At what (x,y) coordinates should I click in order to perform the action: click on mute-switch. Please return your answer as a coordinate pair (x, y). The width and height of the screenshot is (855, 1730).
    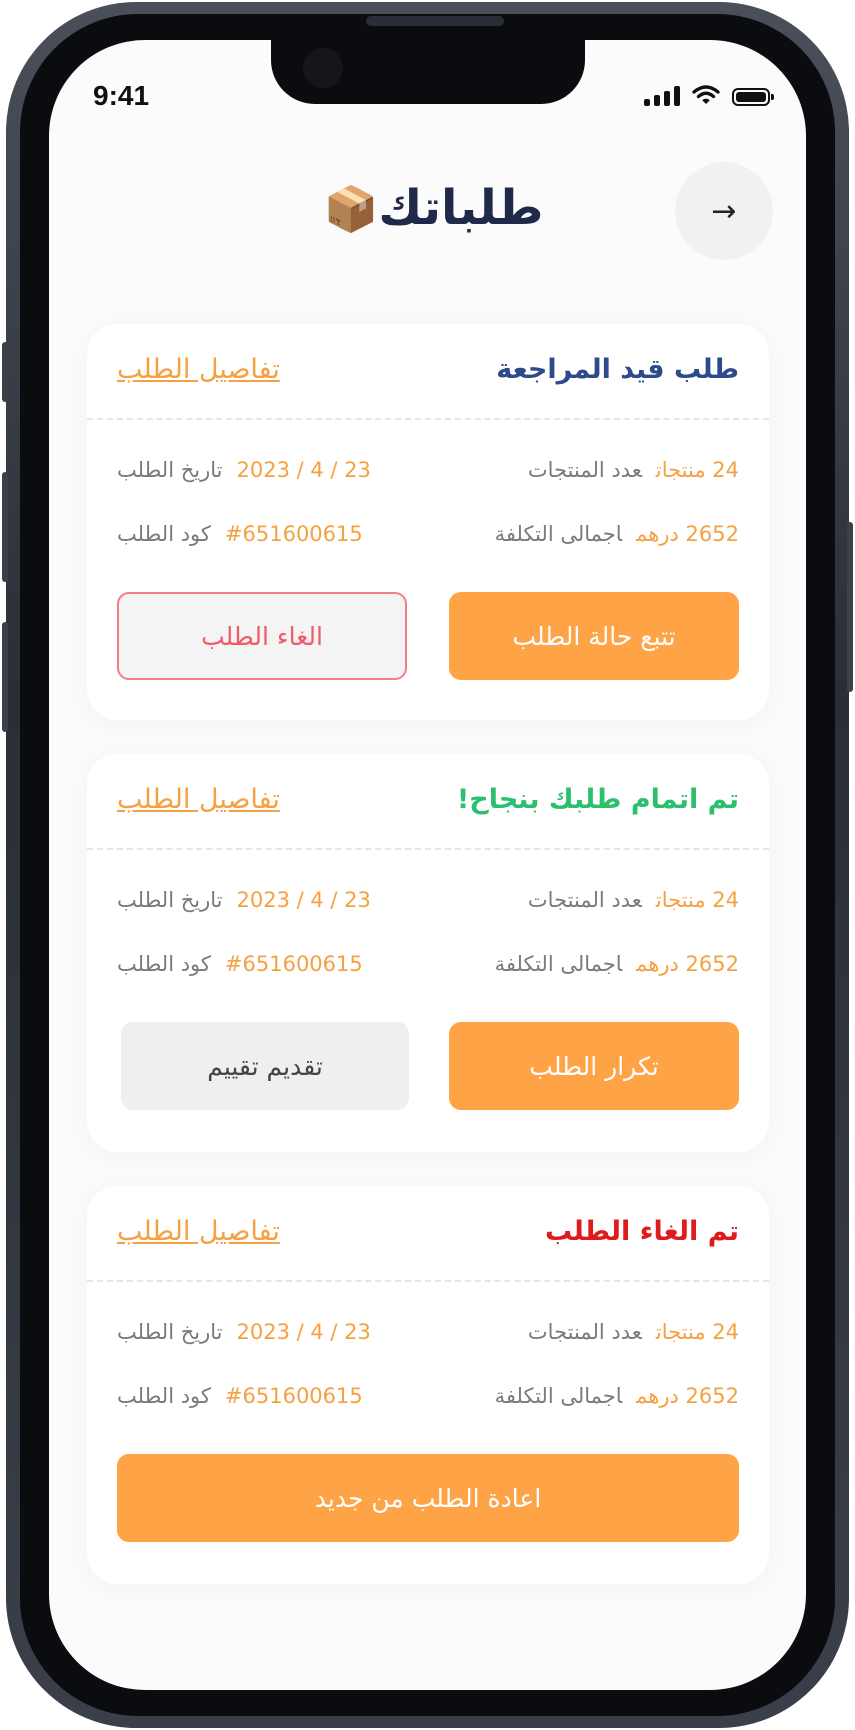
    Looking at the image, I should click on (5, 372).